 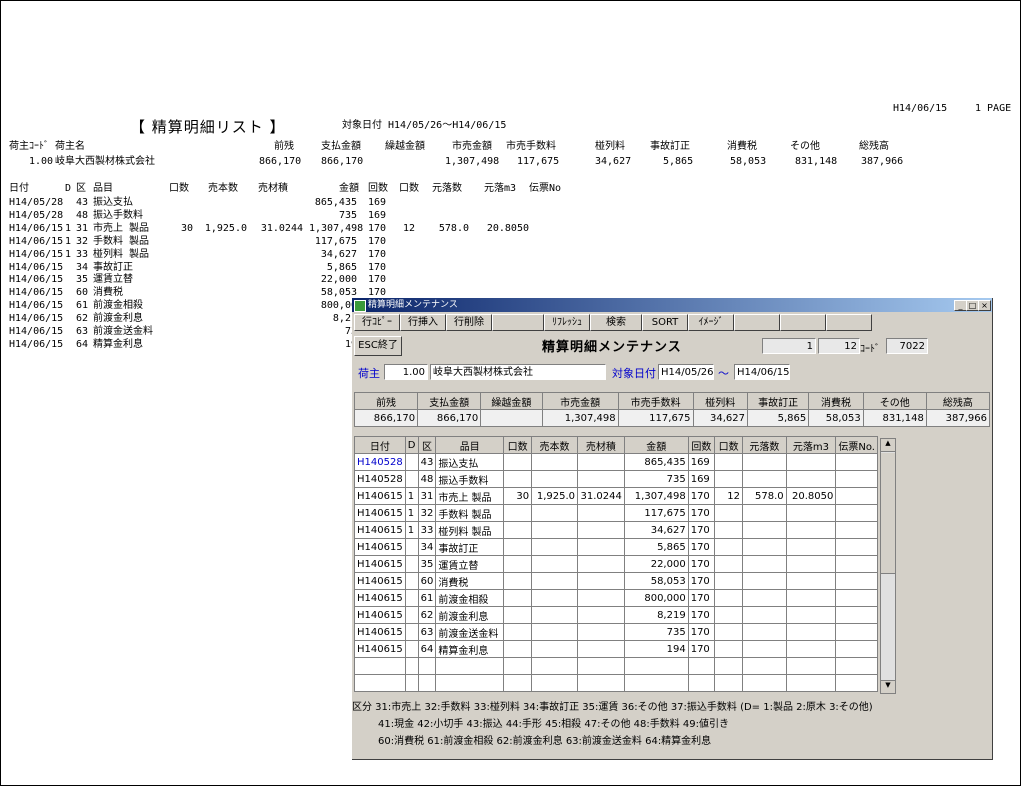 I want to click on grid-row: H140615 62 前渡金利息 8,219 170, so click(x=616, y=615).